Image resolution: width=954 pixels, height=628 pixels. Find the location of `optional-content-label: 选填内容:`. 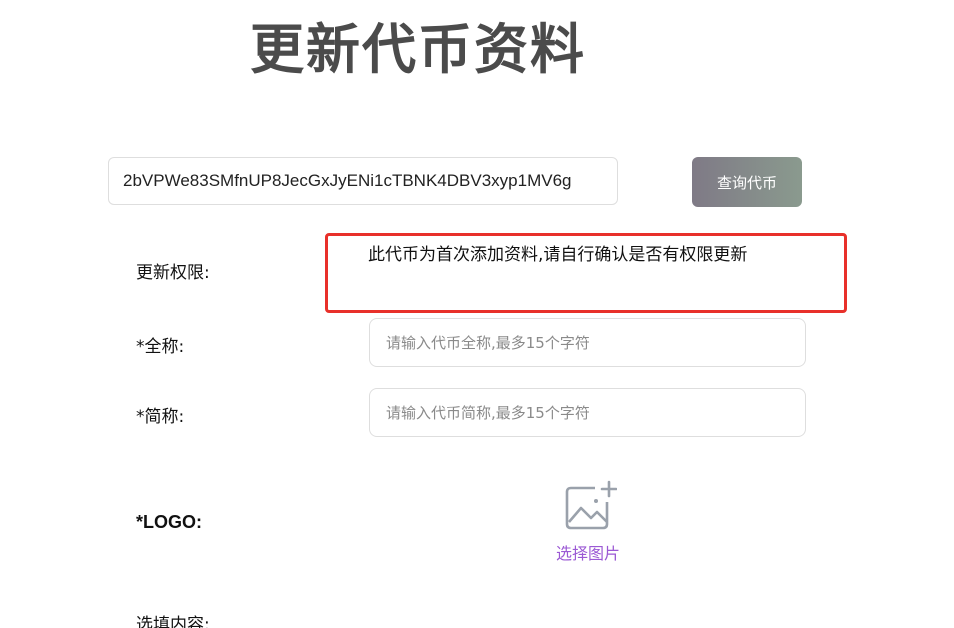

optional-content-label: 选填内容: is located at coordinates (173, 621).